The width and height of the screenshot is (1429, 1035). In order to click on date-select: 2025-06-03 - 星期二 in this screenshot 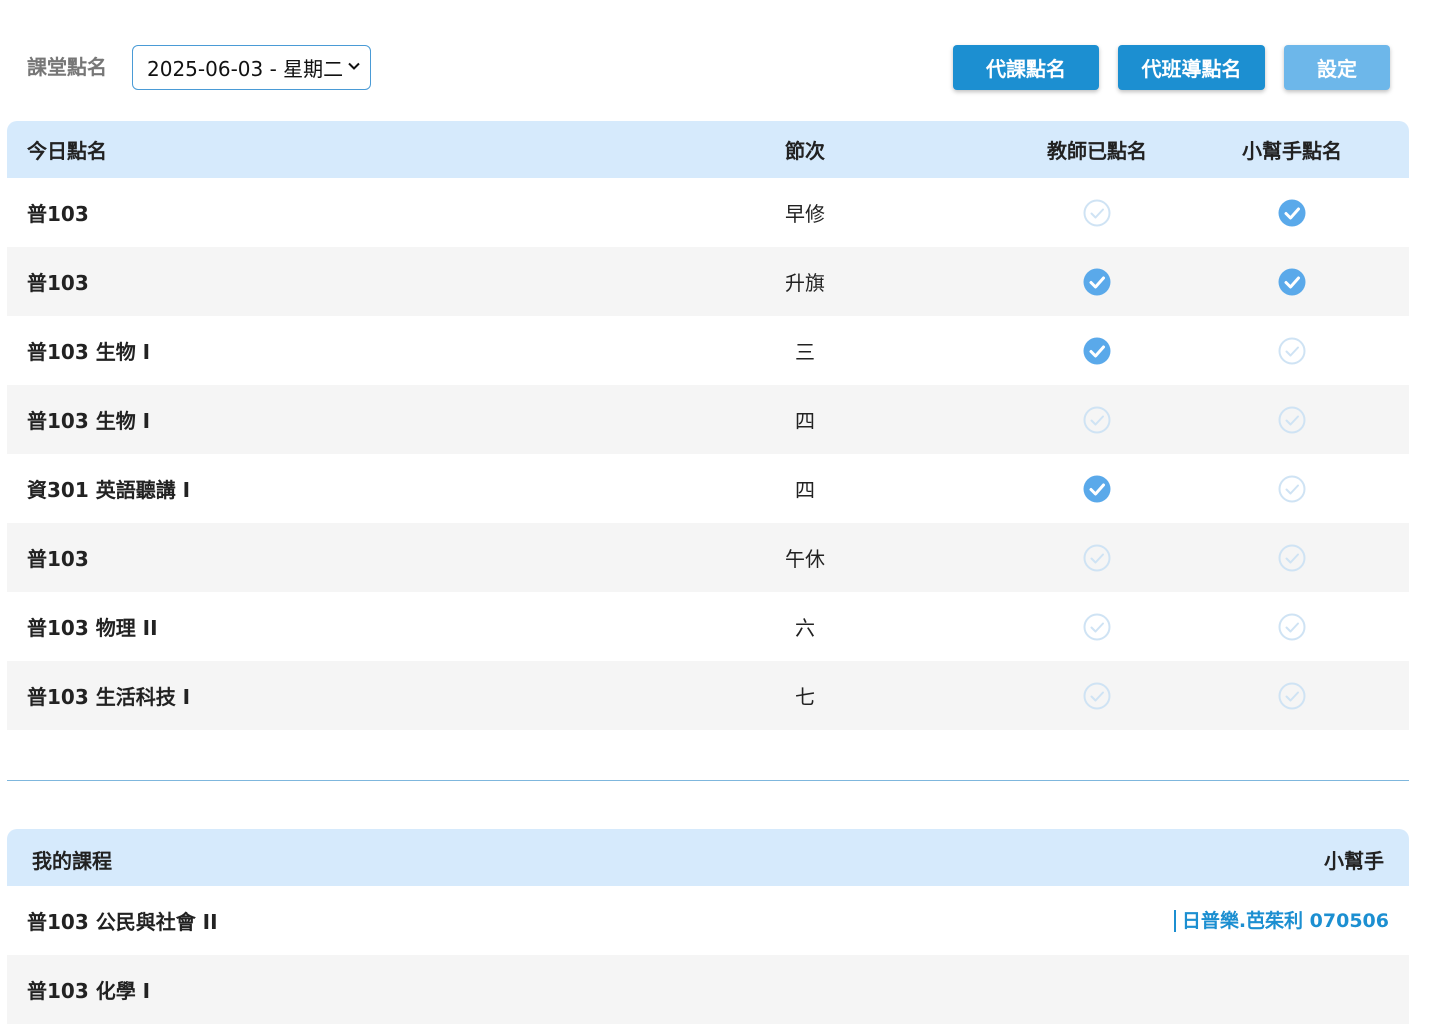, I will do `click(251, 67)`.